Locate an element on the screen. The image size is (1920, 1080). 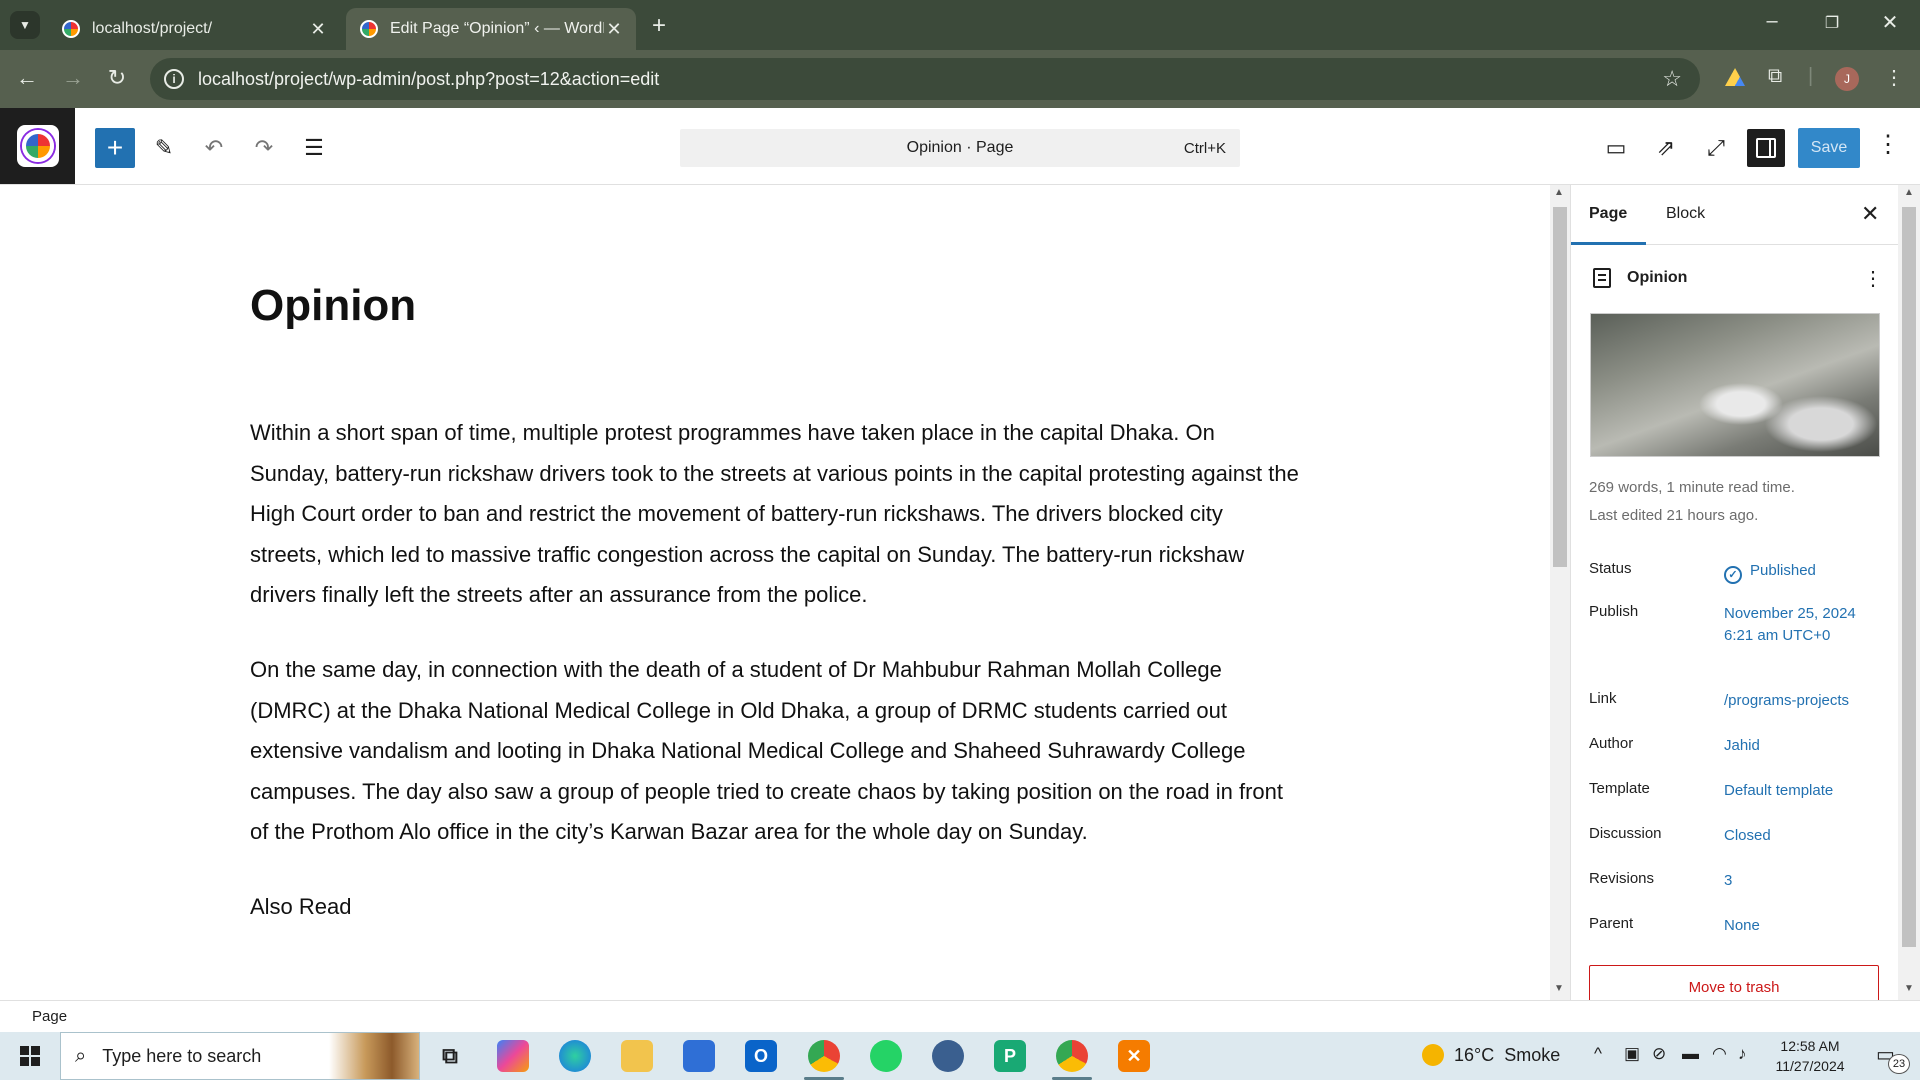
word-count-text: 269 words, 1 minute read time. is located at coordinates (1692, 487).